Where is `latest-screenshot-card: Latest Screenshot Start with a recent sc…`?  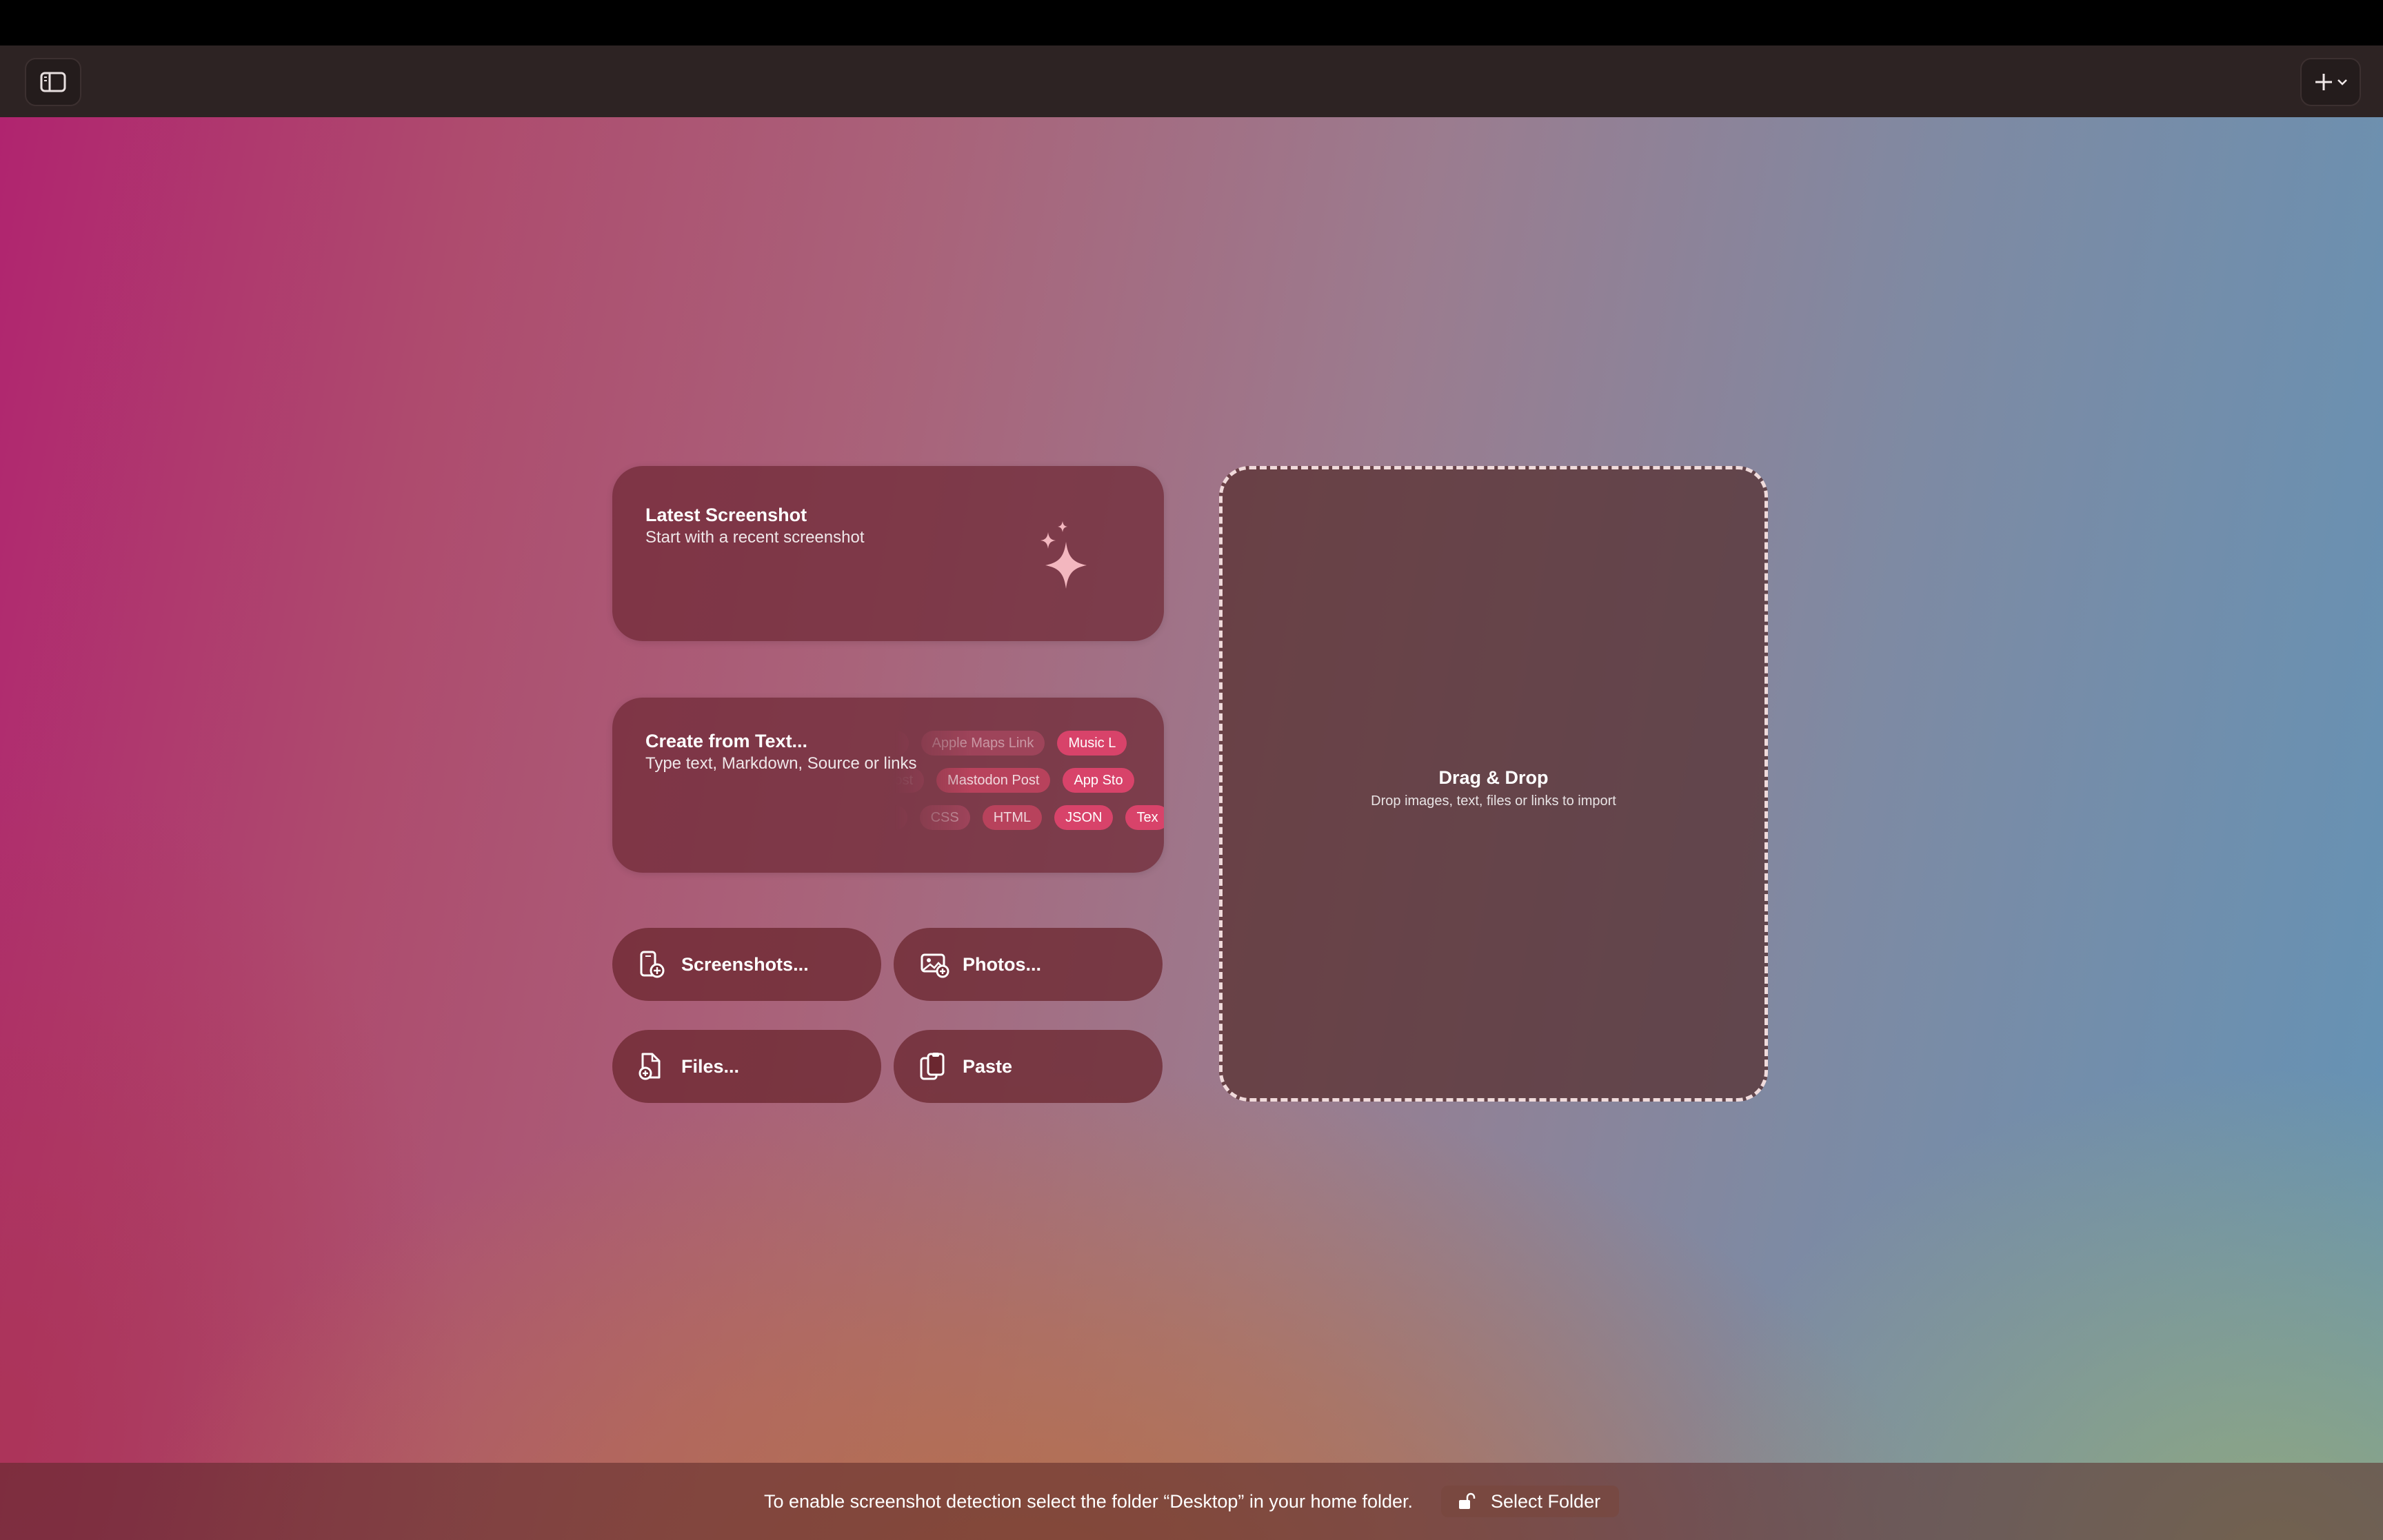 latest-screenshot-card: Latest Screenshot Start with a recent sc… is located at coordinates (888, 554).